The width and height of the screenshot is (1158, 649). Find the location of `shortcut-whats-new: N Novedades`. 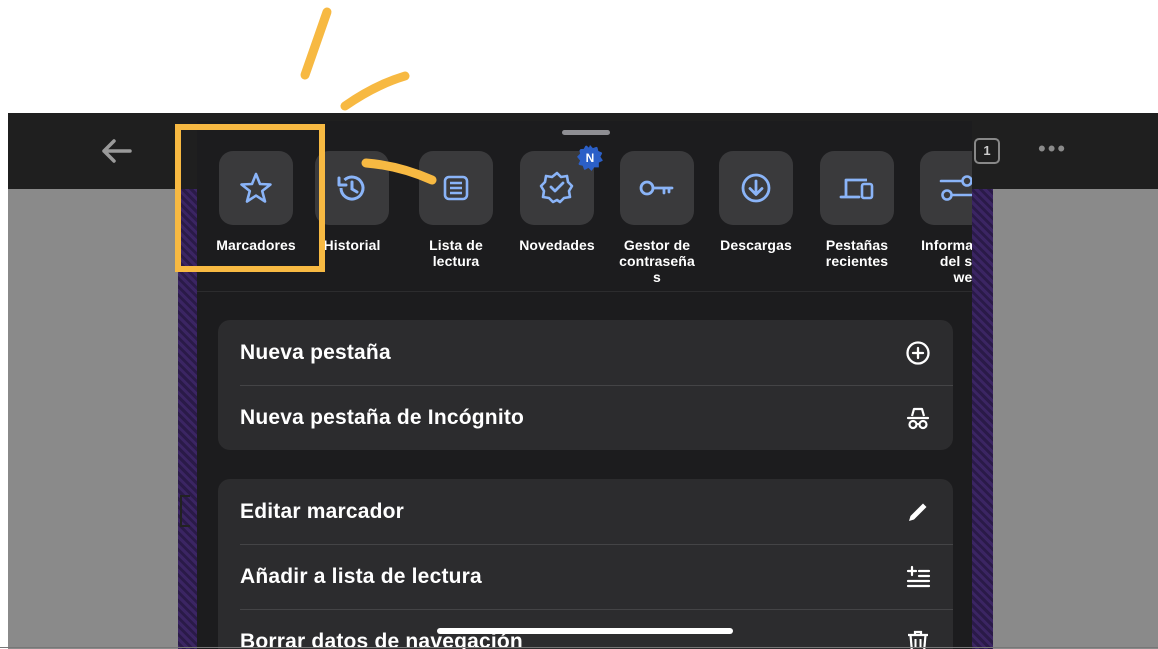

shortcut-whats-new: N Novedades is located at coordinates (557, 199).